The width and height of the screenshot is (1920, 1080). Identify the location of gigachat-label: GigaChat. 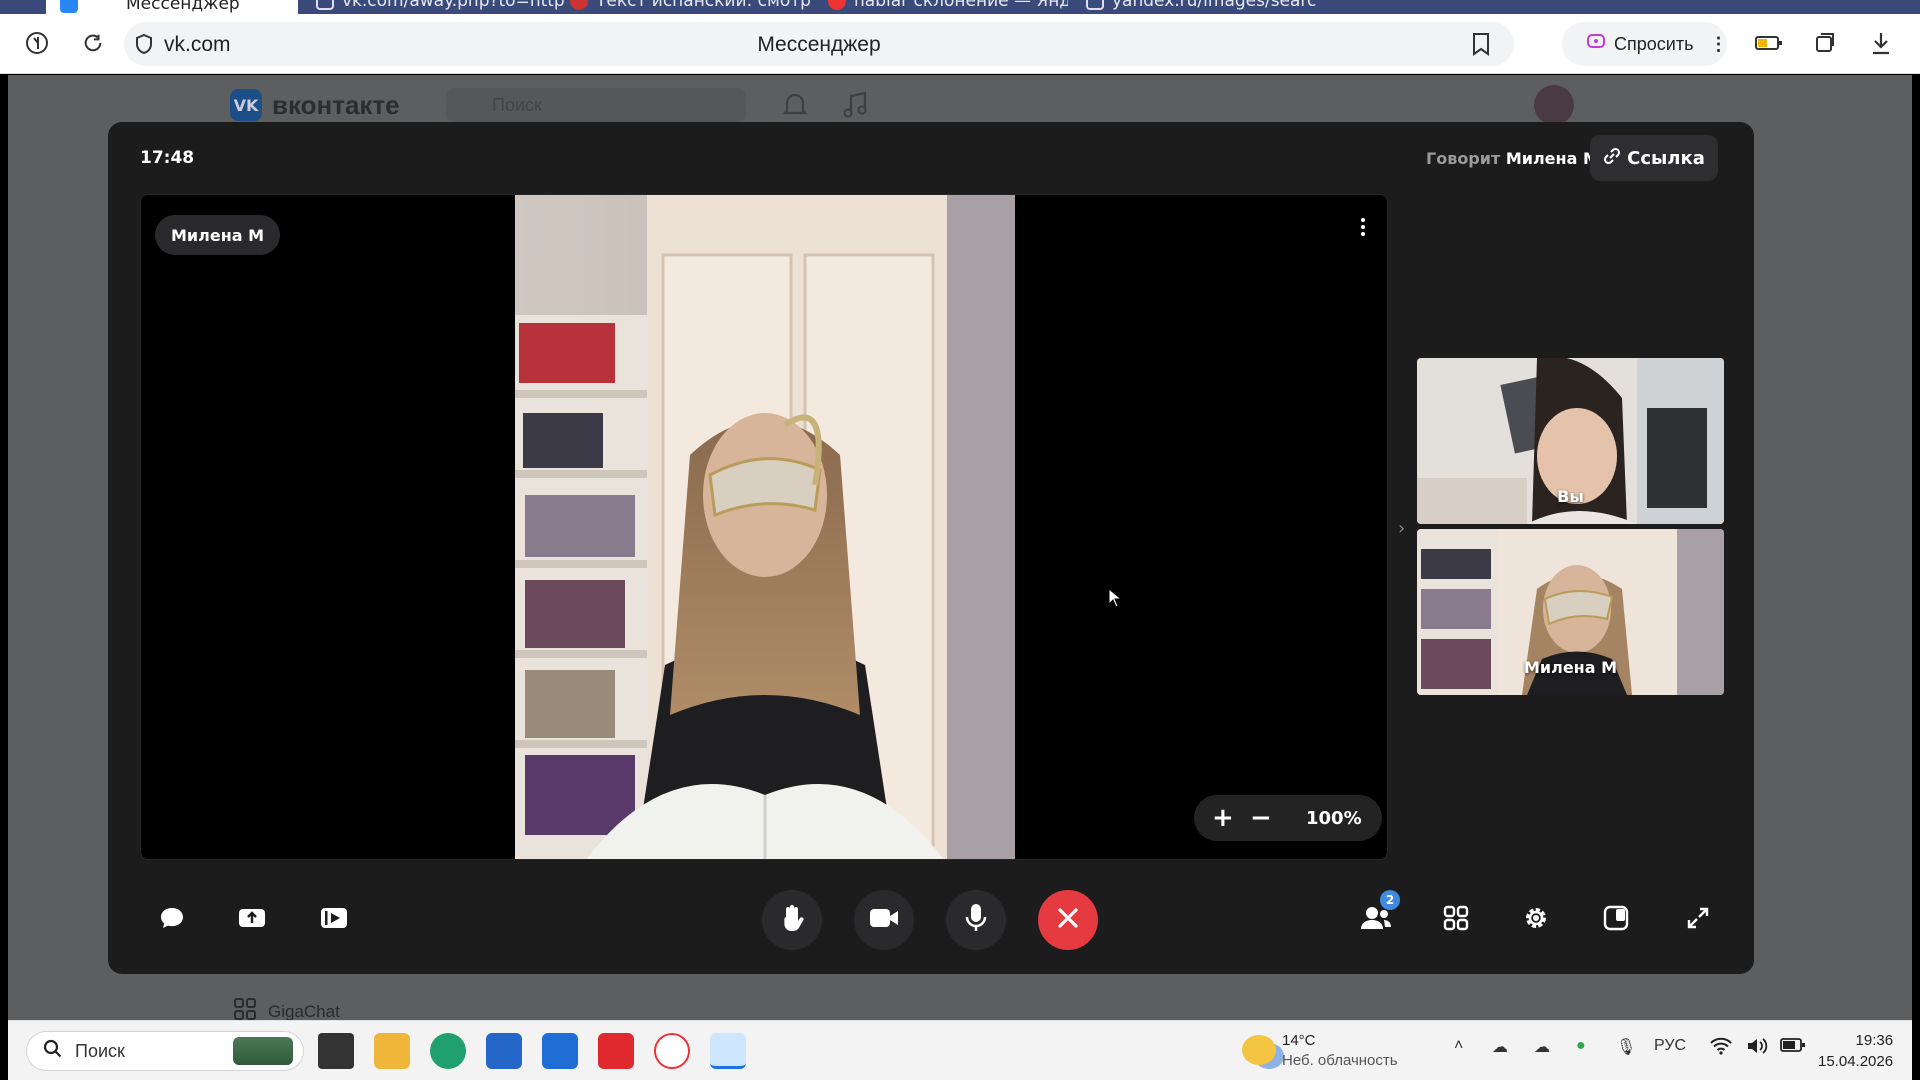
(304, 1011).